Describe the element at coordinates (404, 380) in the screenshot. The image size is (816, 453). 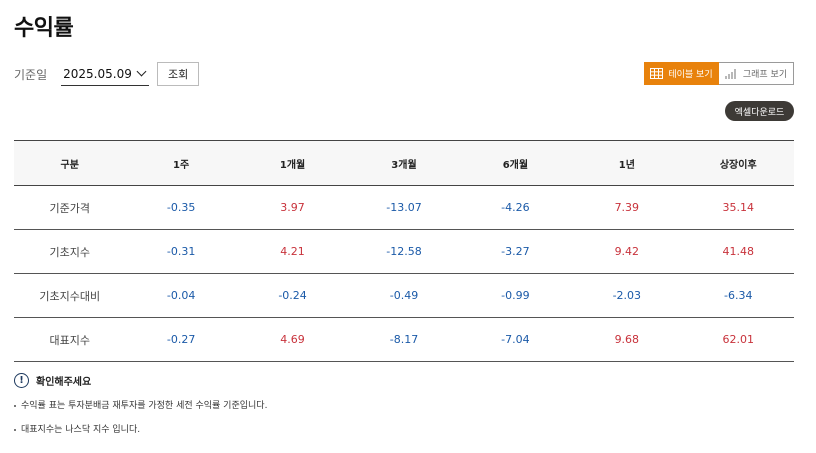
I see `notice-header: ! 확인해주세요` at that location.